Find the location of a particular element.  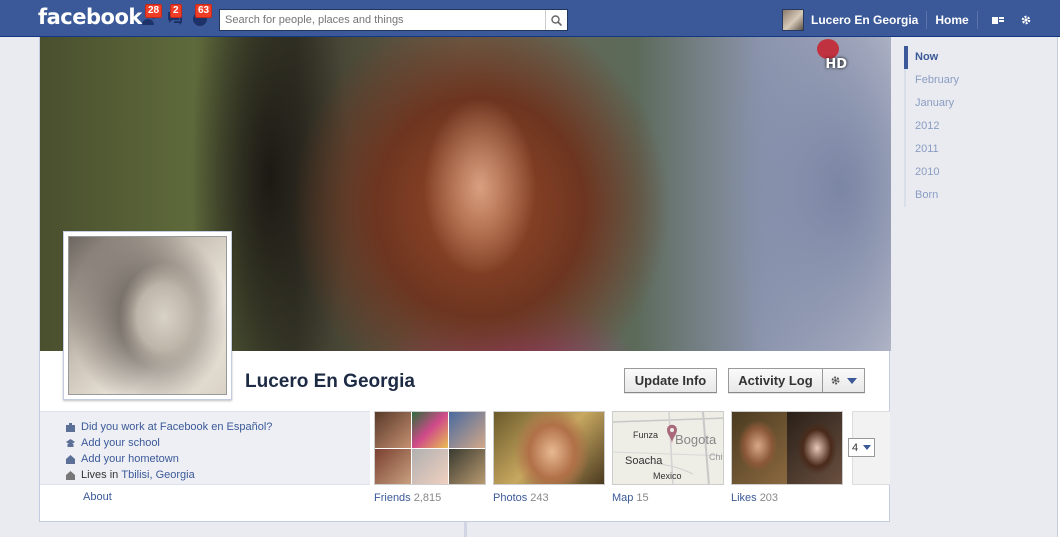

app-photos: Photos 243 is located at coordinates (549, 457).